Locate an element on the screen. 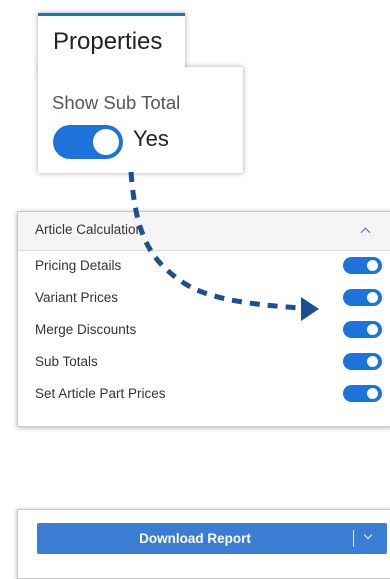 This screenshot has height=579, width=390. chevron-down-icon is located at coordinates (368, 535).